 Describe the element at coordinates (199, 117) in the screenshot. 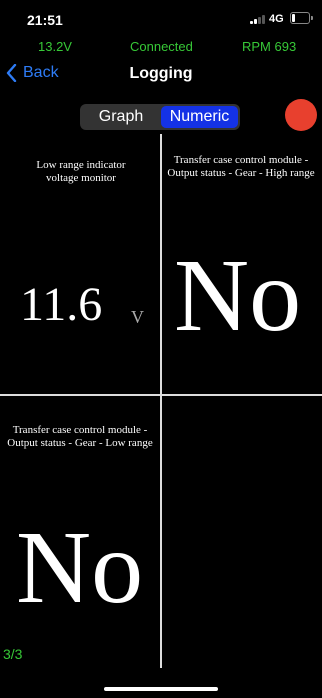

I see `tab-numeric: Numeric` at that location.